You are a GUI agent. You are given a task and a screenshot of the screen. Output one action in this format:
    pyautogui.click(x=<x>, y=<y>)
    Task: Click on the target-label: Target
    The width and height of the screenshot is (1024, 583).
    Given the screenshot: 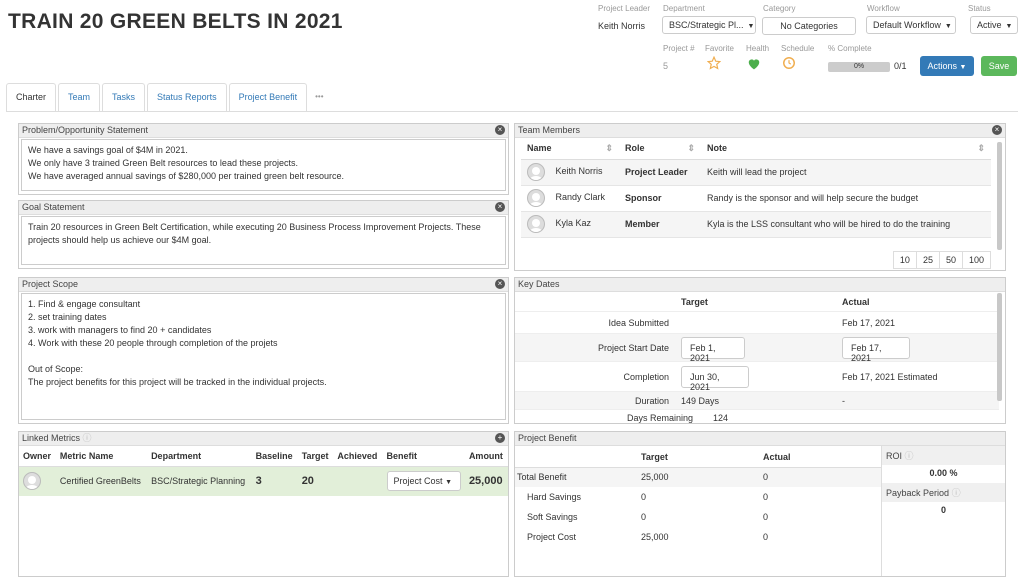 What is the action you would take?
    pyautogui.click(x=694, y=302)
    